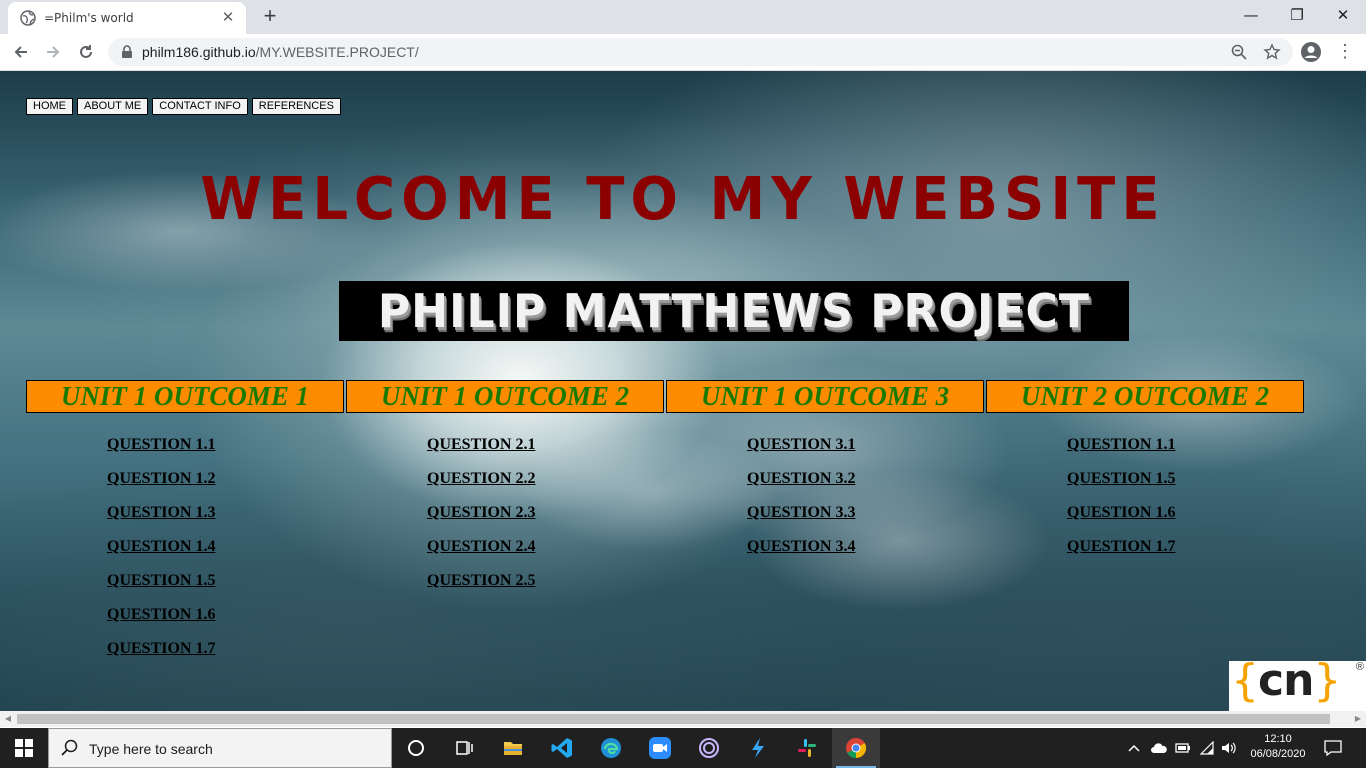  Describe the element at coordinates (801, 513) in the screenshot. I see `question-link: QUESTION 3.3` at that location.